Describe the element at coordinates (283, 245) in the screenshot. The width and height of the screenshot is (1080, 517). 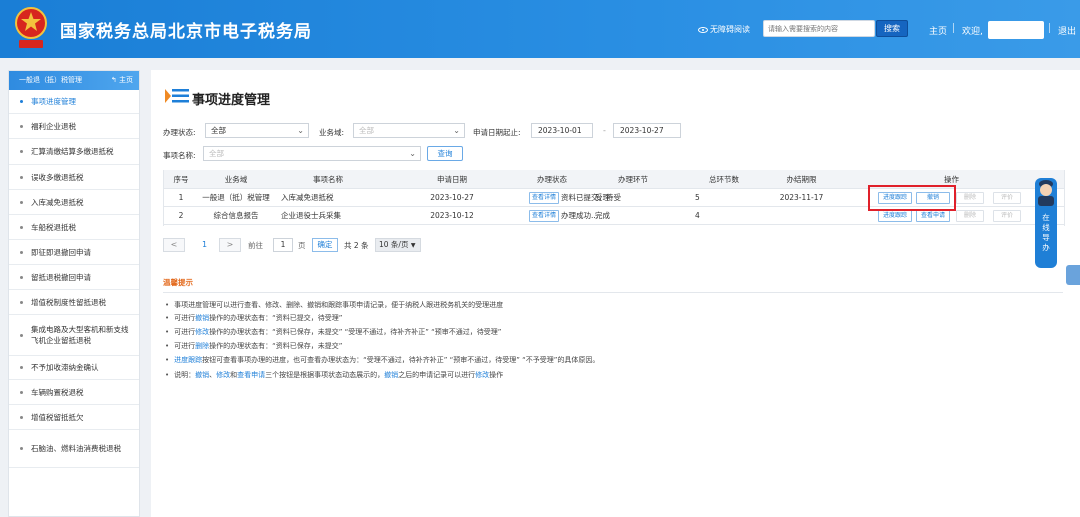
I see `goto-page-input: 1` at that location.